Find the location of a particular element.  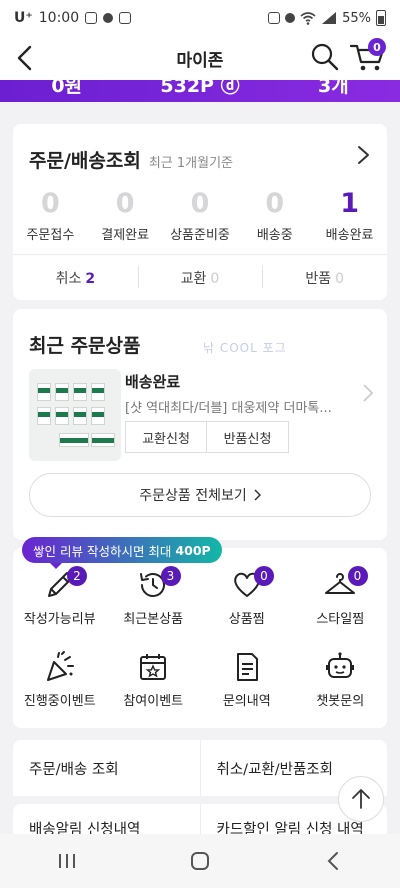

notification-icon is located at coordinates (108, 18).